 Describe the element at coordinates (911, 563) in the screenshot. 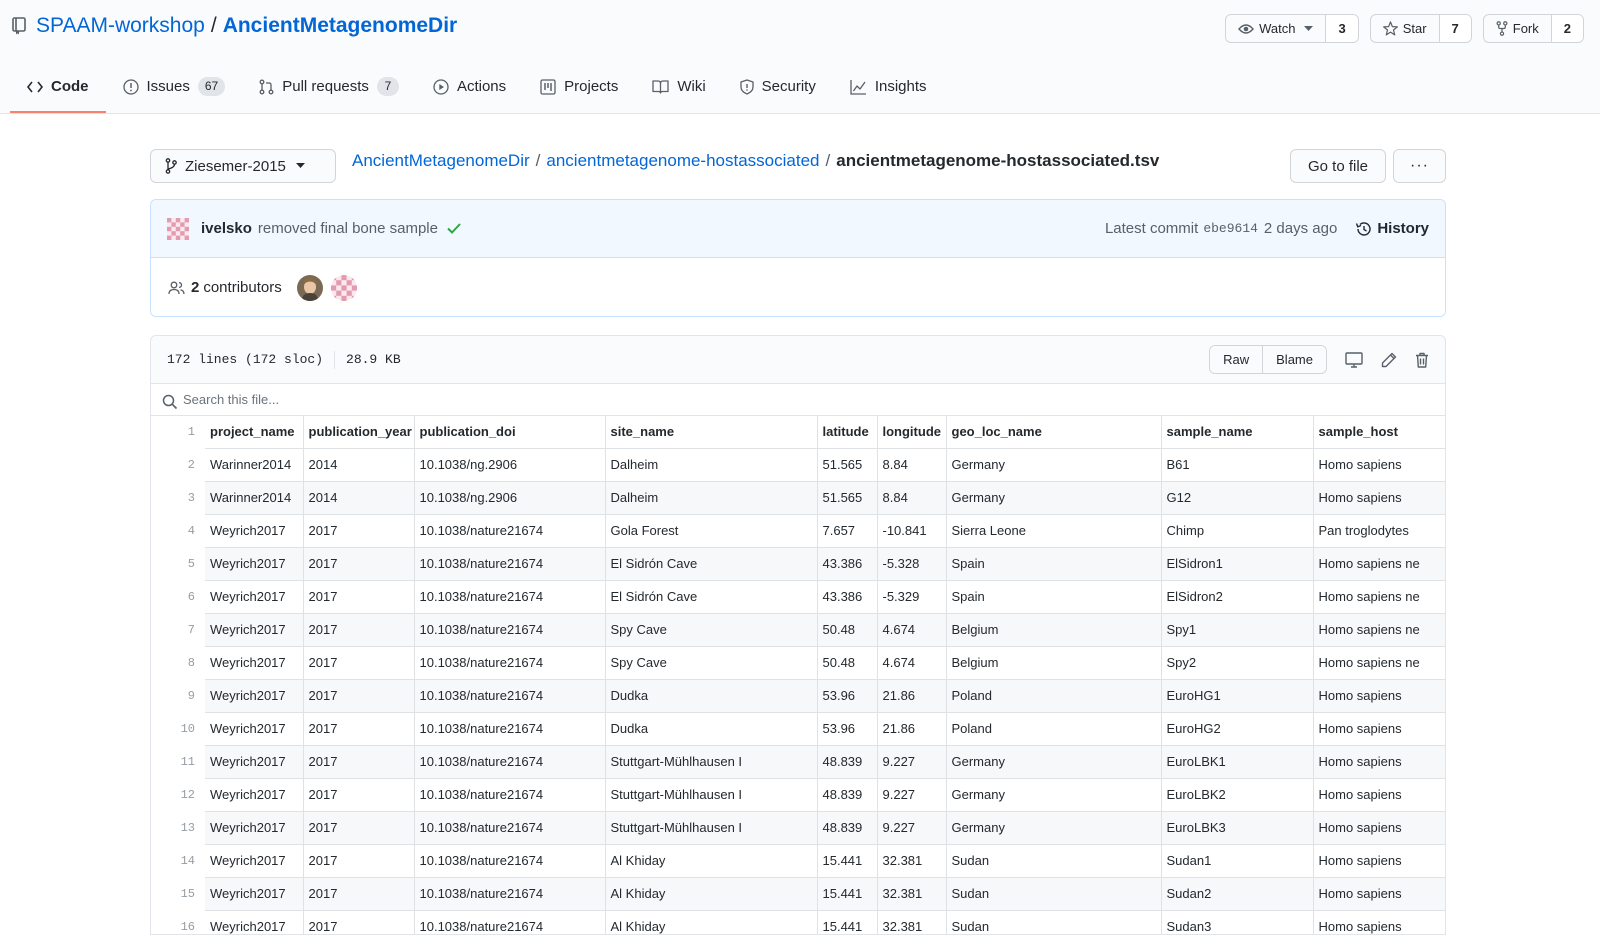

I see `table-cell: -5.328` at that location.